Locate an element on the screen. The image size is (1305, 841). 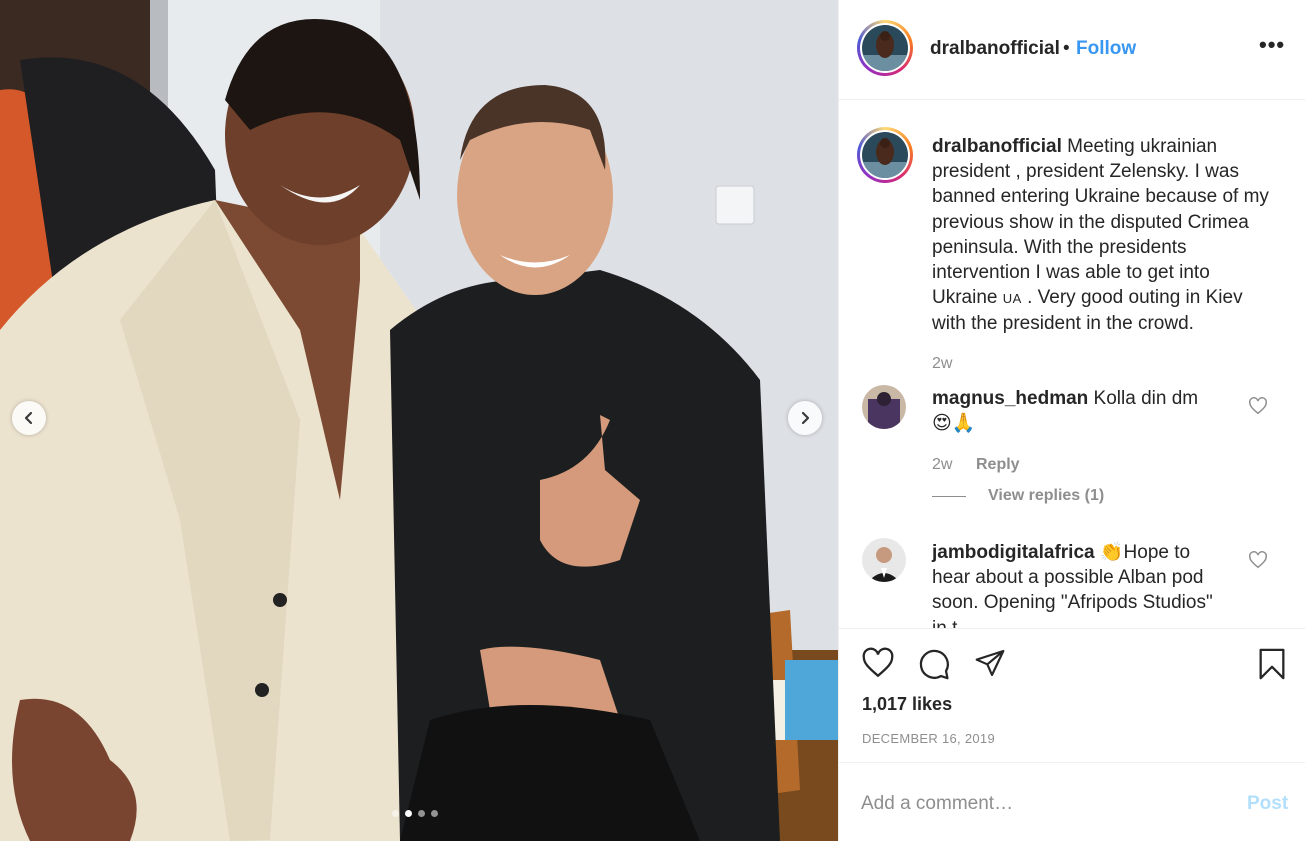
post-header: dralbanofficial • Follow ••• is located at coordinates (1072, 50).